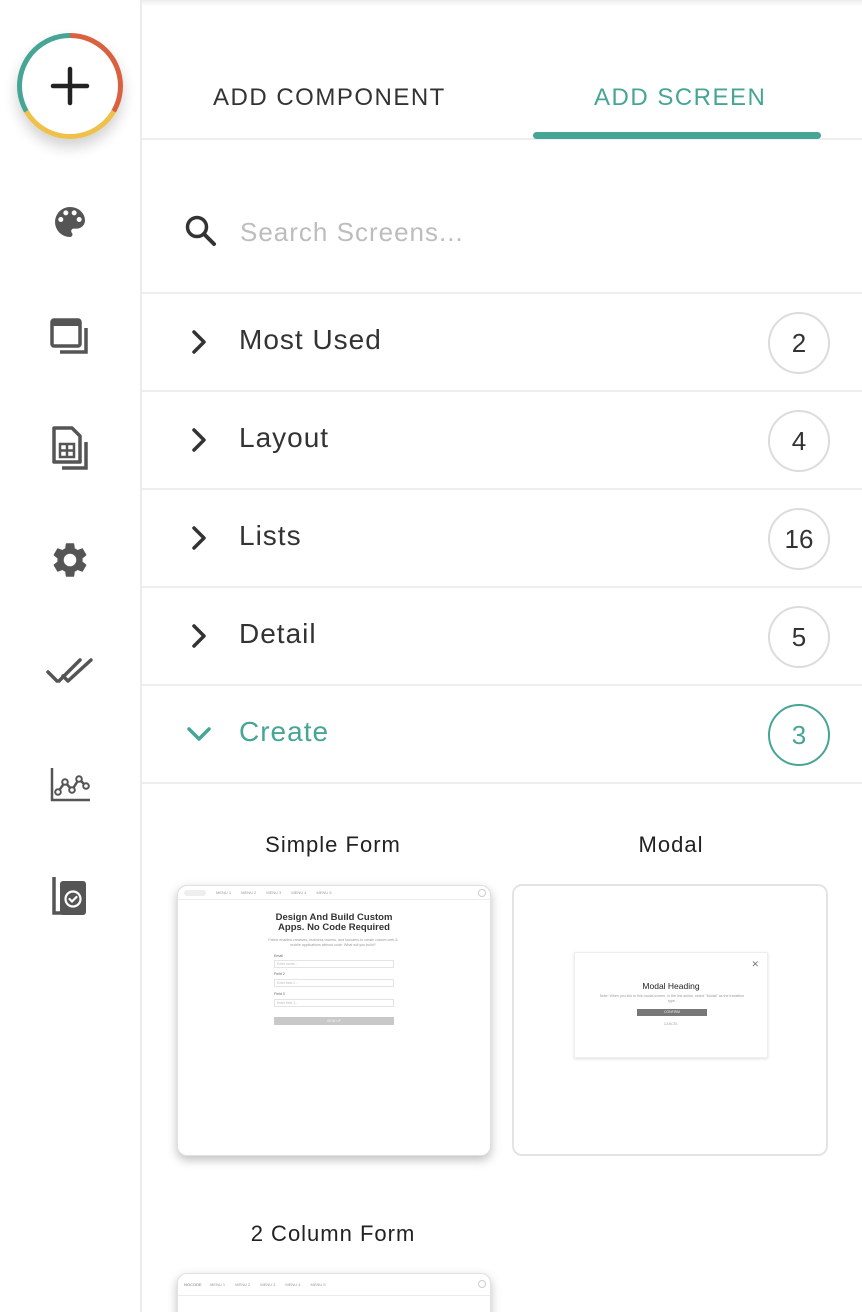 This screenshot has width=862, height=1312. I want to click on search-input, so click(520, 232).